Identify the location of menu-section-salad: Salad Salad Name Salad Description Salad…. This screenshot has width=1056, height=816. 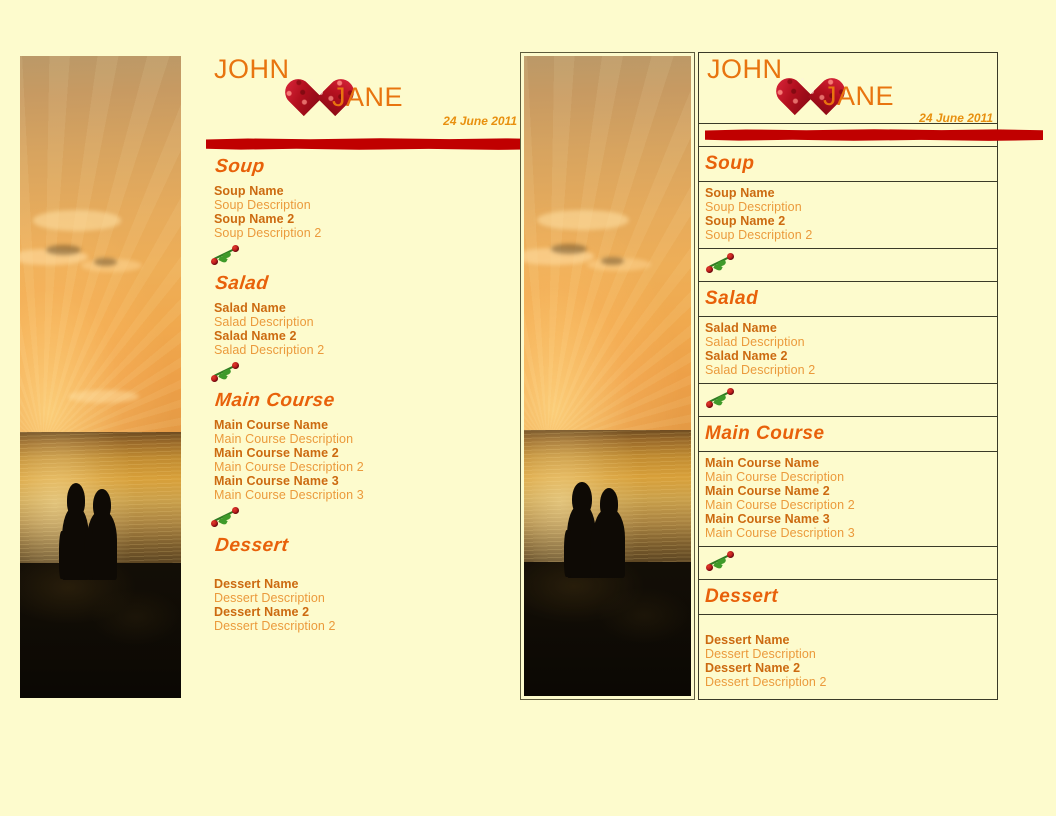
(356, 315).